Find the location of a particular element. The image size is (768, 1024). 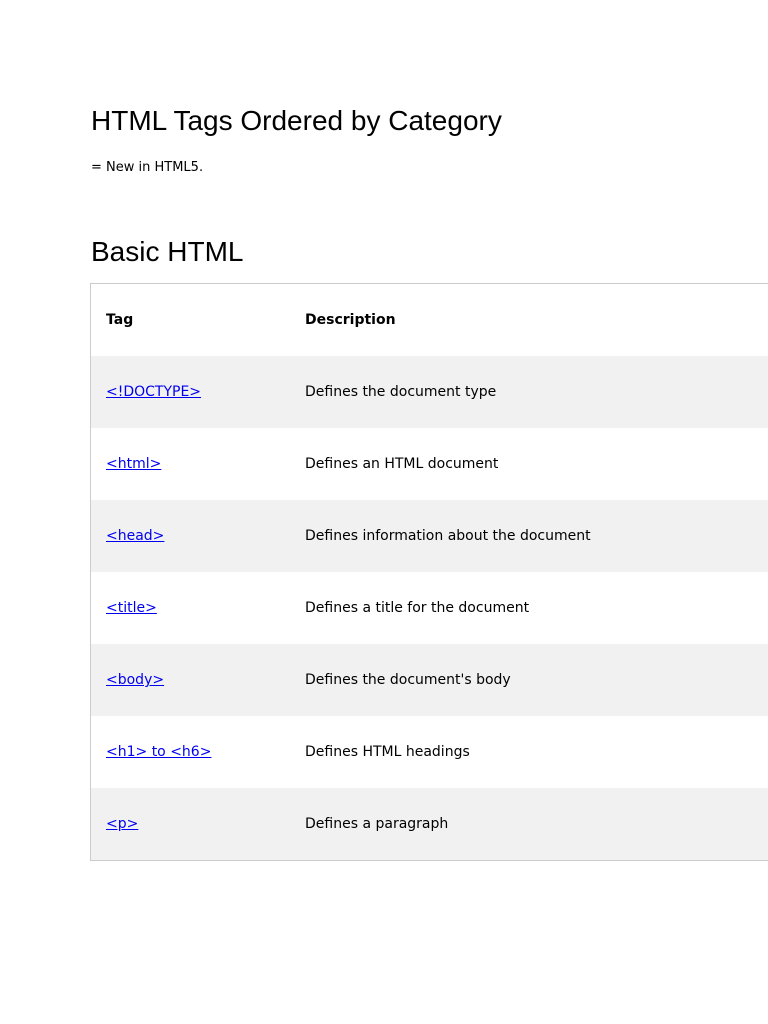

tag-link: <h1> to <h6> is located at coordinates (158, 752).